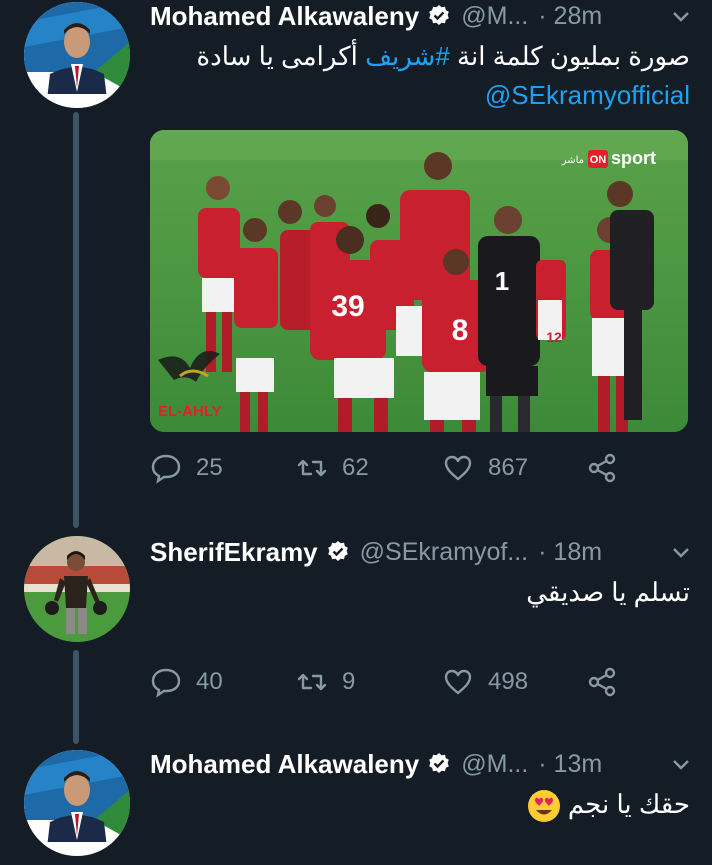  I want to click on heart-eyes-emoji, so click(543, 806).